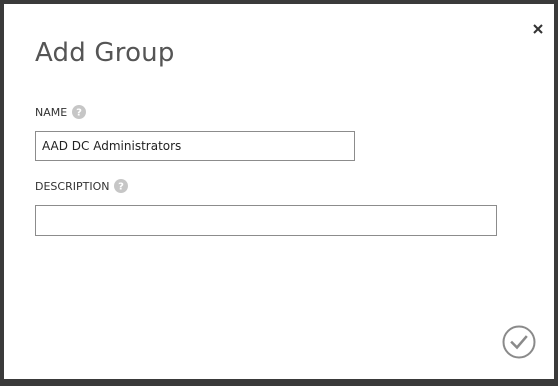  I want to click on dialog-title: Add Group, so click(105, 53).